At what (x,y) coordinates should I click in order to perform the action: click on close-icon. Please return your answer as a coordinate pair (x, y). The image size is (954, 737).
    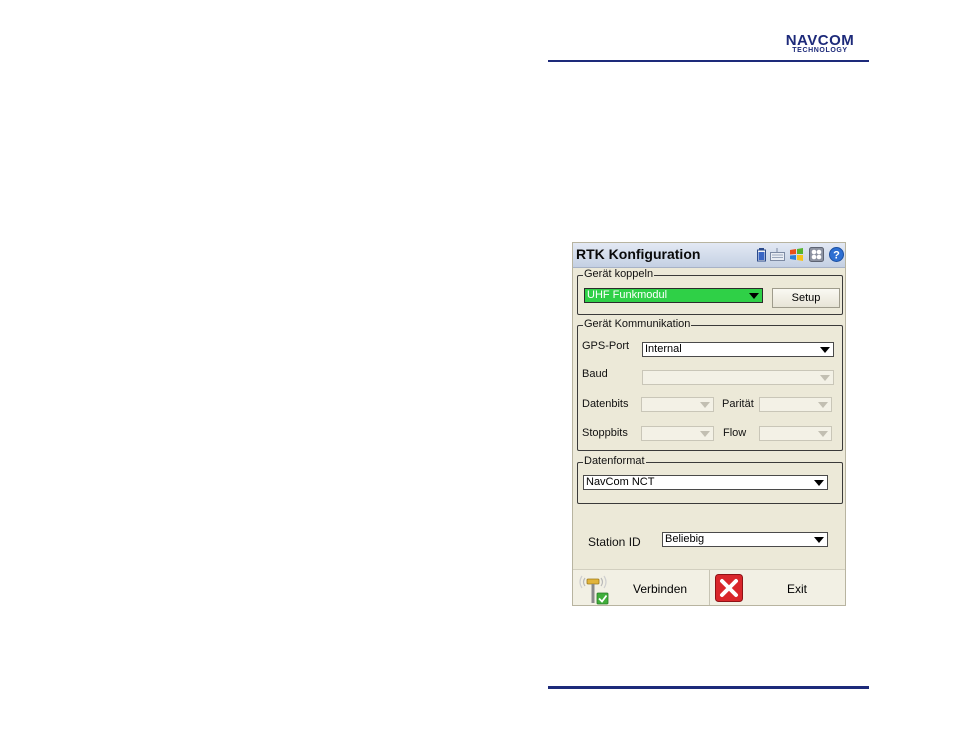
    Looking at the image, I should click on (729, 588).